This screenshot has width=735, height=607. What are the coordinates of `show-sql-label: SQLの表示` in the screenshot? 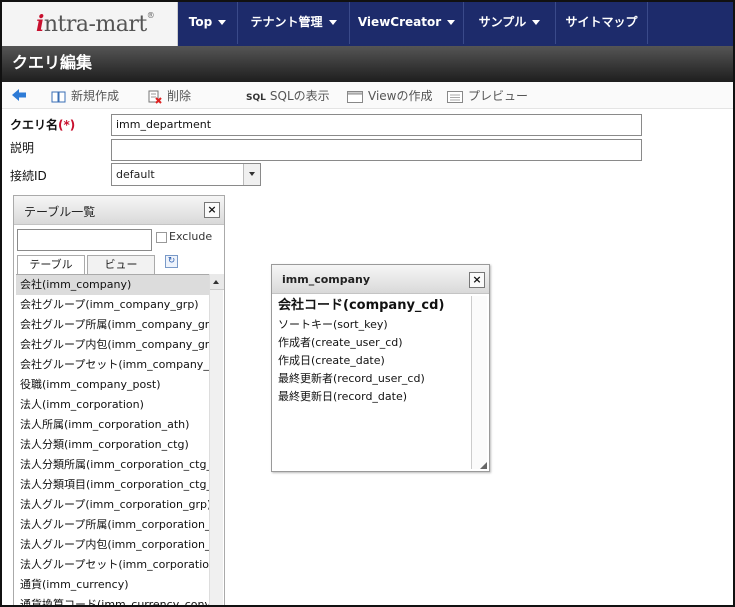 It's located at (299, 96).